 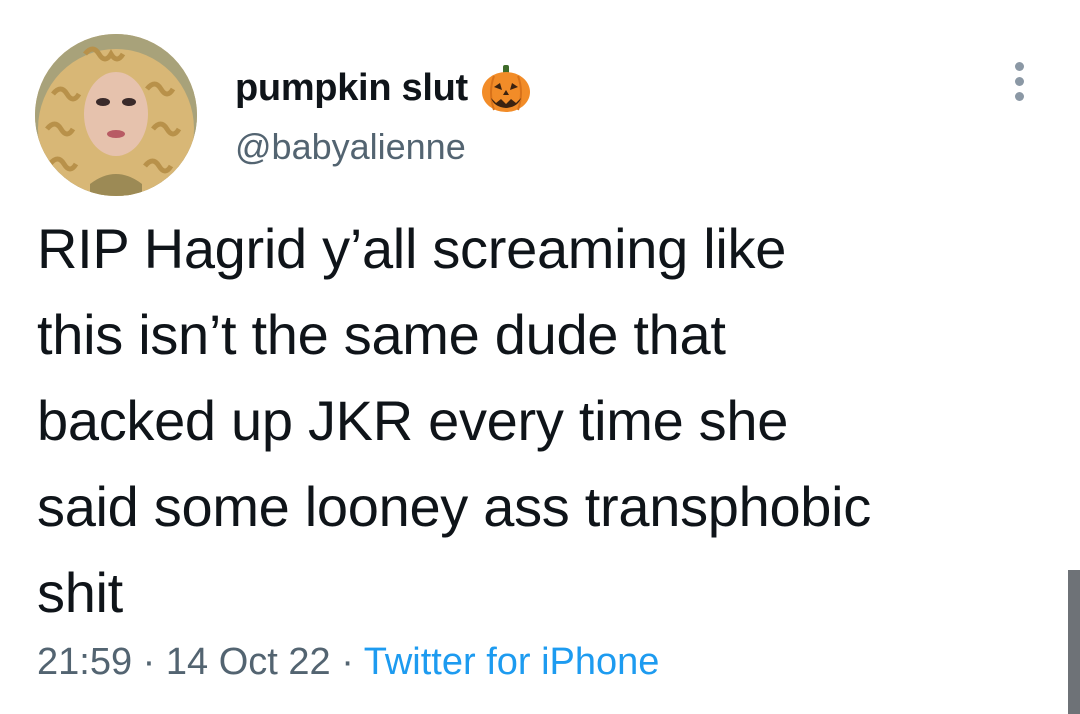 What do you see at coordinates (80, 592) in the screenshot?
I see `tweet-text-line: shit` at bounding box center [80, 592].